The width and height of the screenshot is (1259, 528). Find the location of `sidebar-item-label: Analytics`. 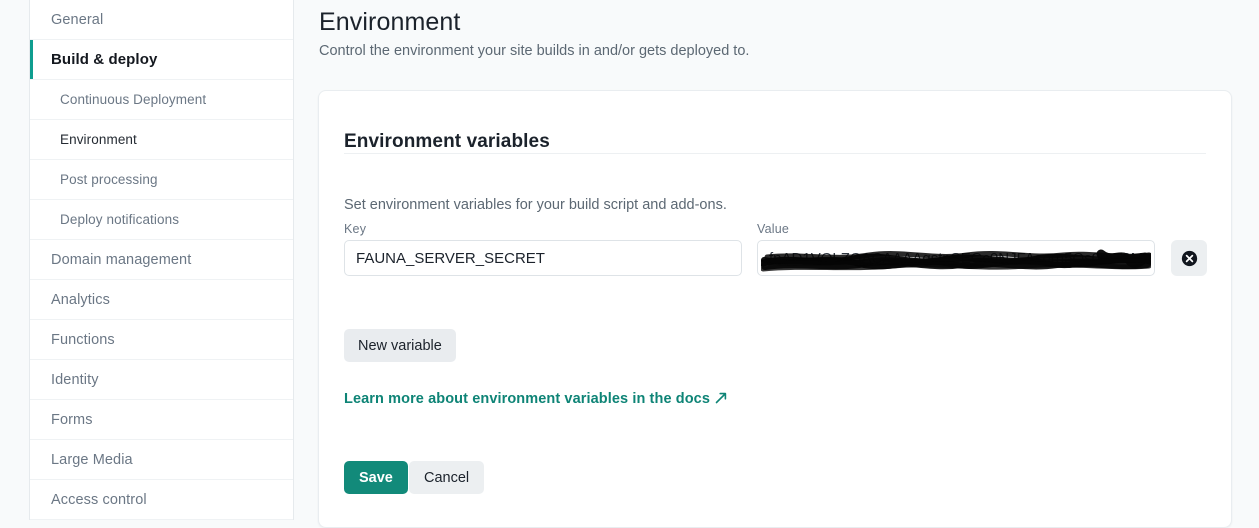

sidebar-item-label: Analytics is located at coordinates (80, 299).